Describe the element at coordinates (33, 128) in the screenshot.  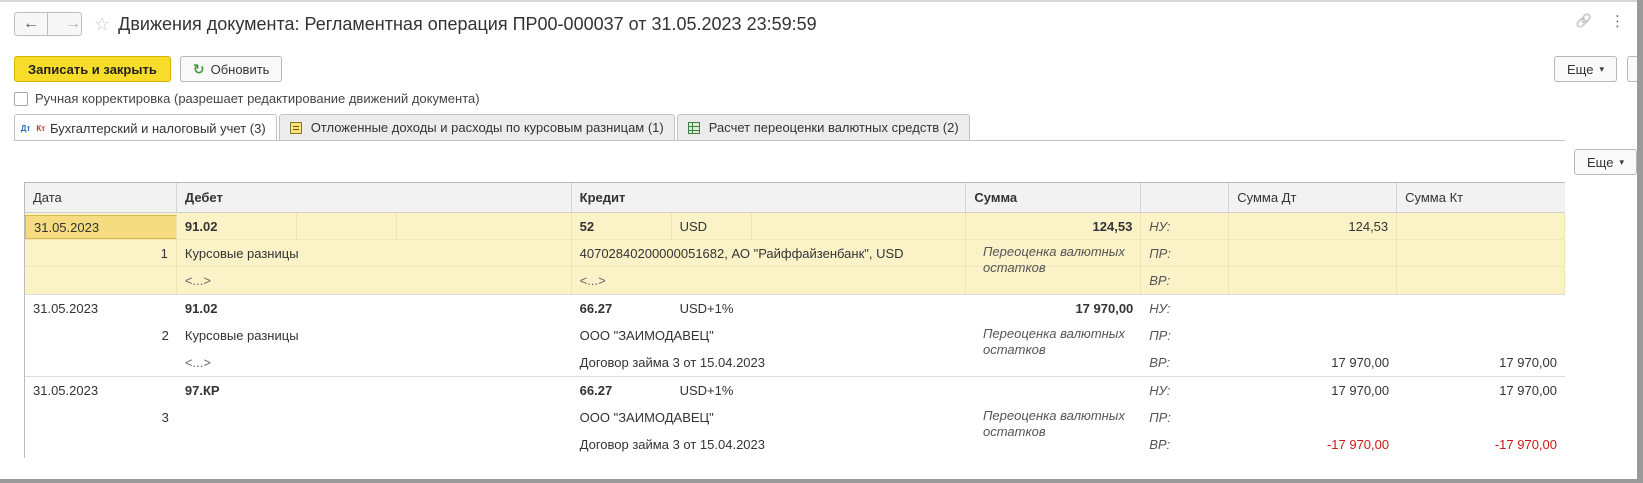
I see `debit-credit-icon: Дт Кт` at that location.